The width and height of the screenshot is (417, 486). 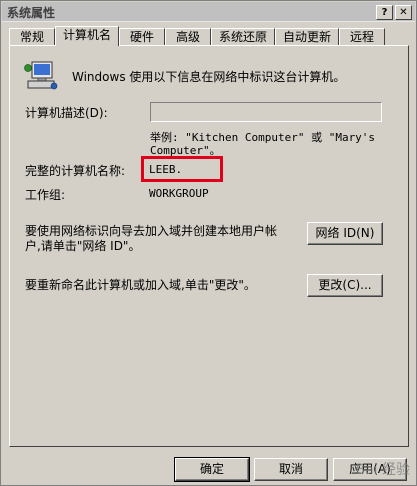 I want to click on close-icon: ✕, so click(x=403, y=12).